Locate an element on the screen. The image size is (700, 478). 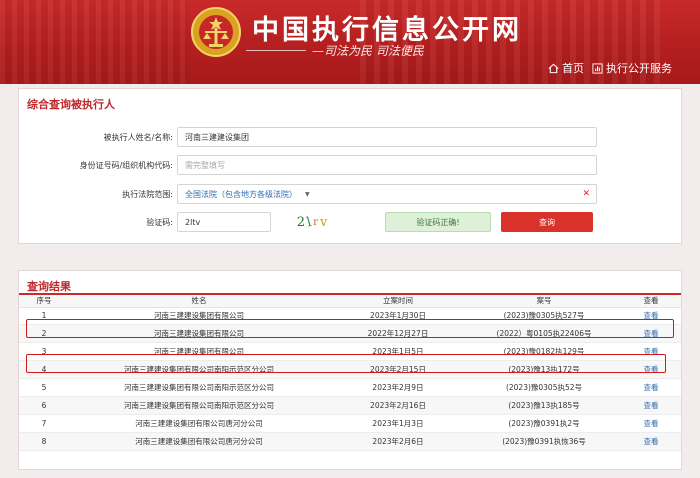
row-date: 2023年2月15日 is located at coordinates (398, 370).